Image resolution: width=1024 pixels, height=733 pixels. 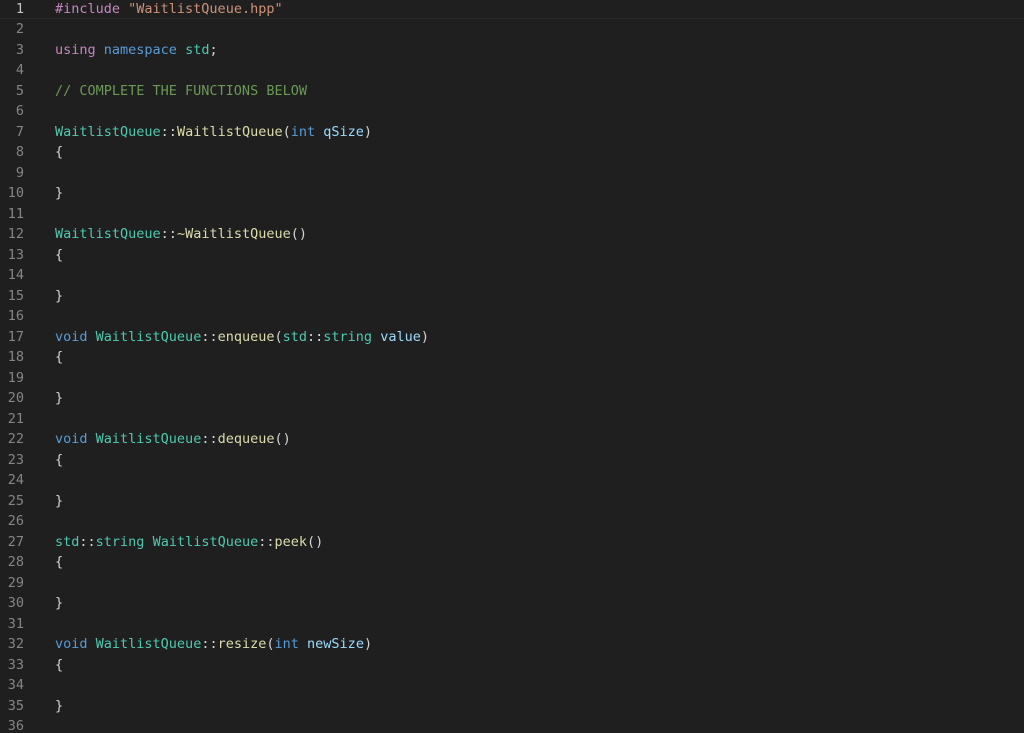 I want to click on code-line: 21, so click(x=512, y=419).